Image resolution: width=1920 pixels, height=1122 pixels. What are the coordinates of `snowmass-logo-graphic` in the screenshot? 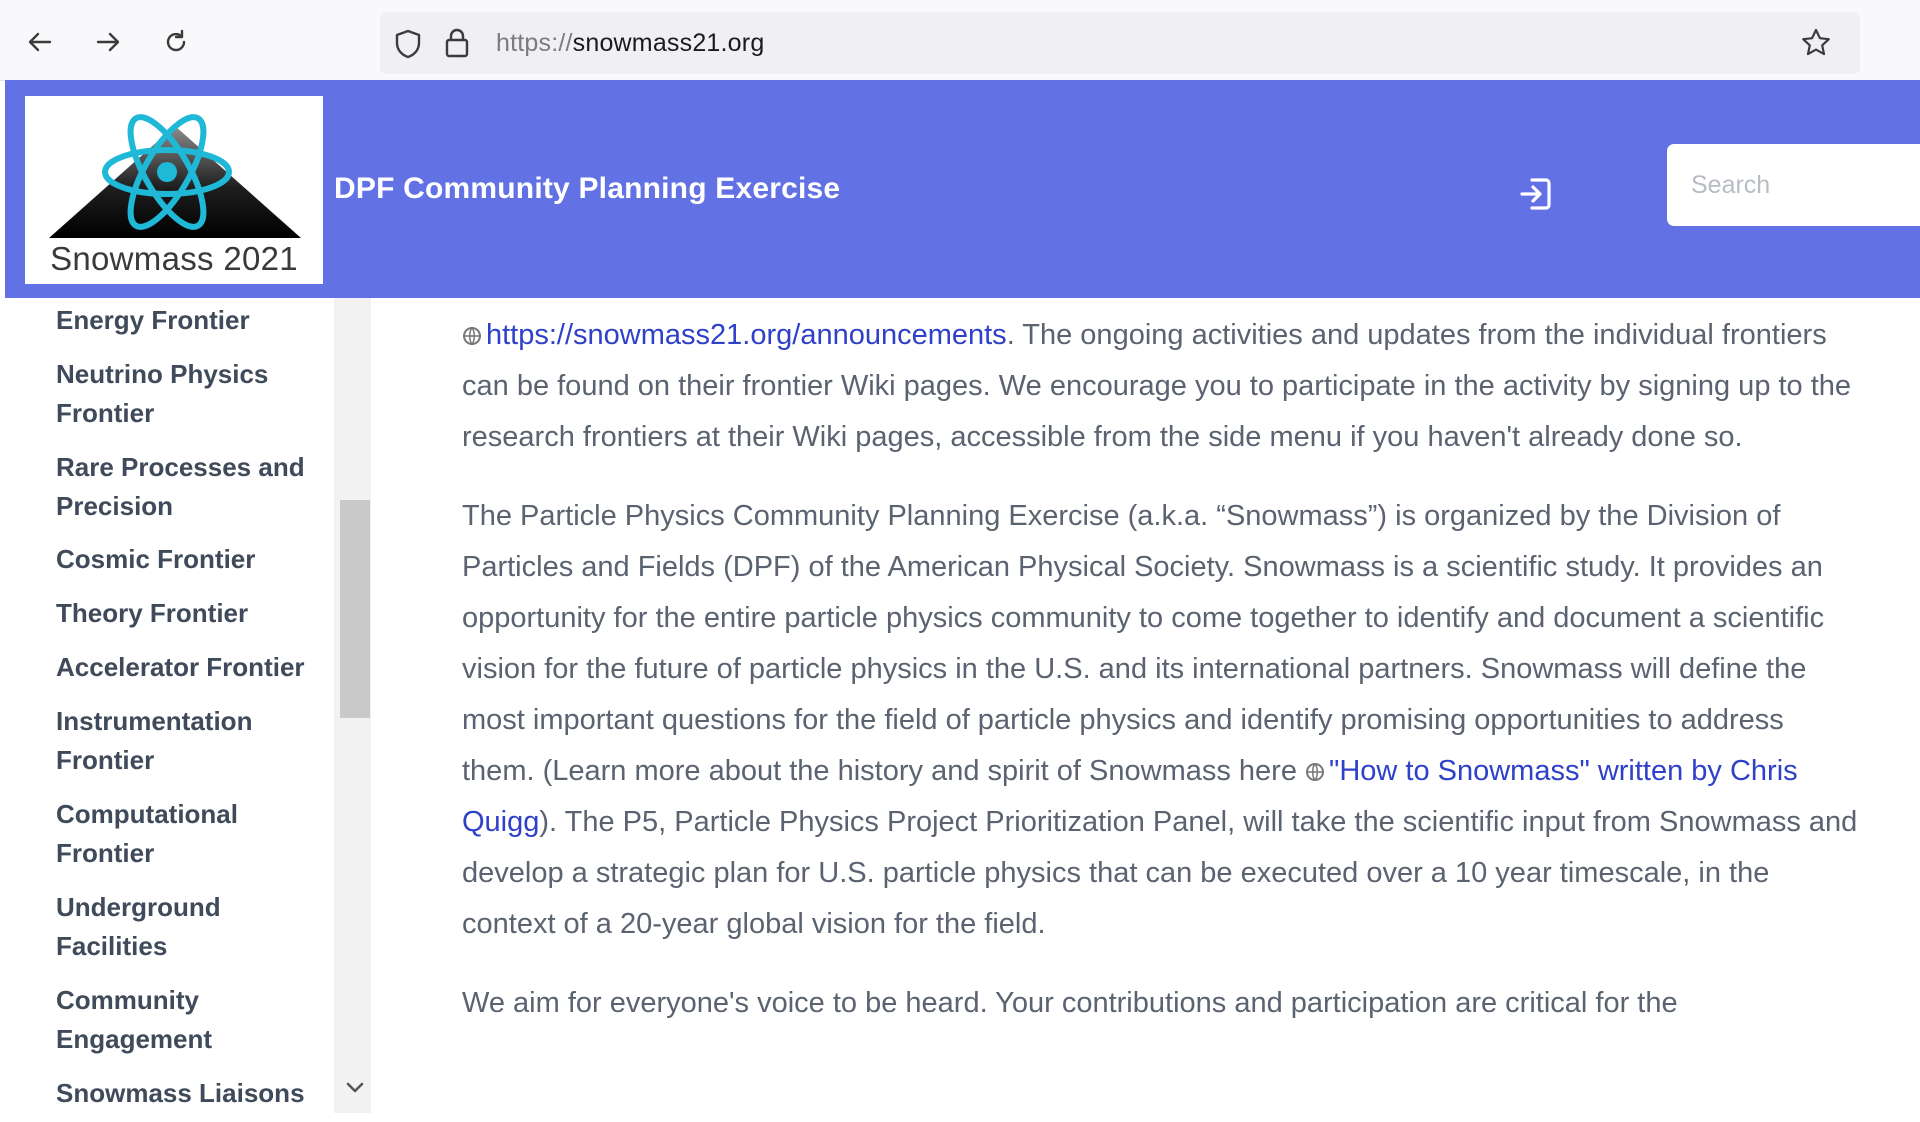 It's located at (175, 176).